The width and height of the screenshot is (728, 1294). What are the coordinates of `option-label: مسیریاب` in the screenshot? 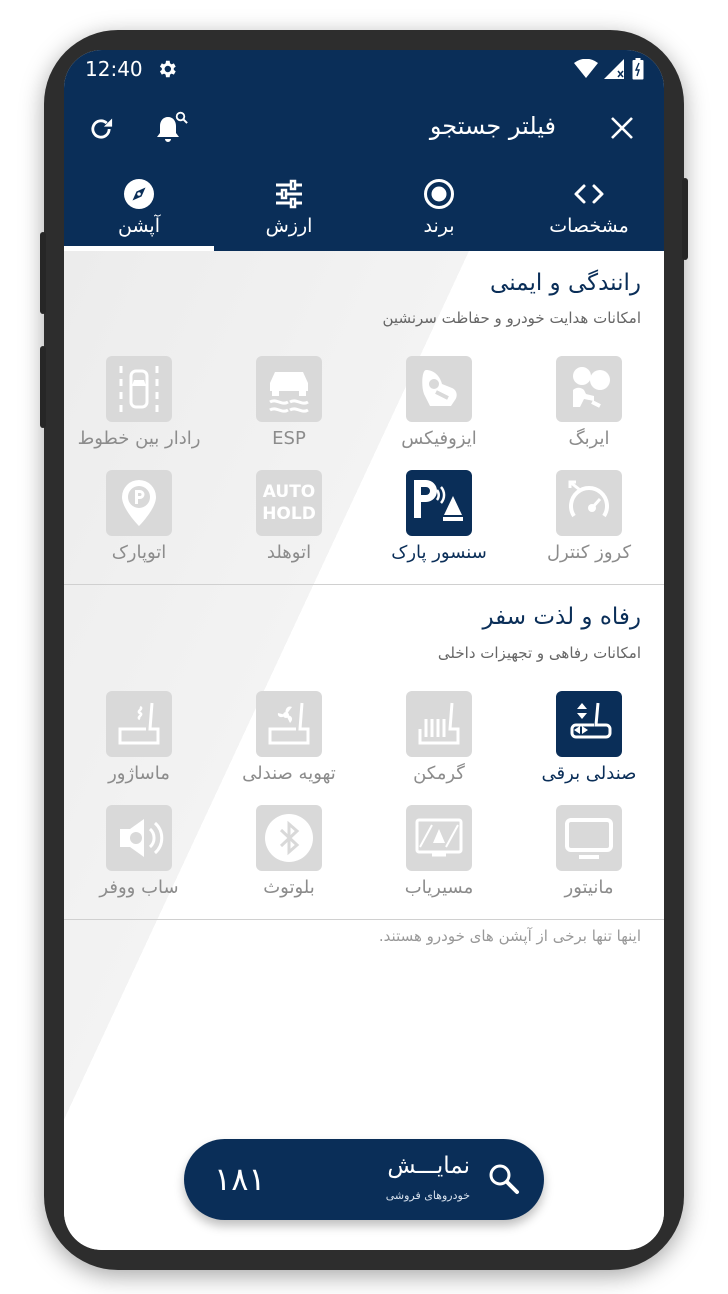 It's located at (439, 887).